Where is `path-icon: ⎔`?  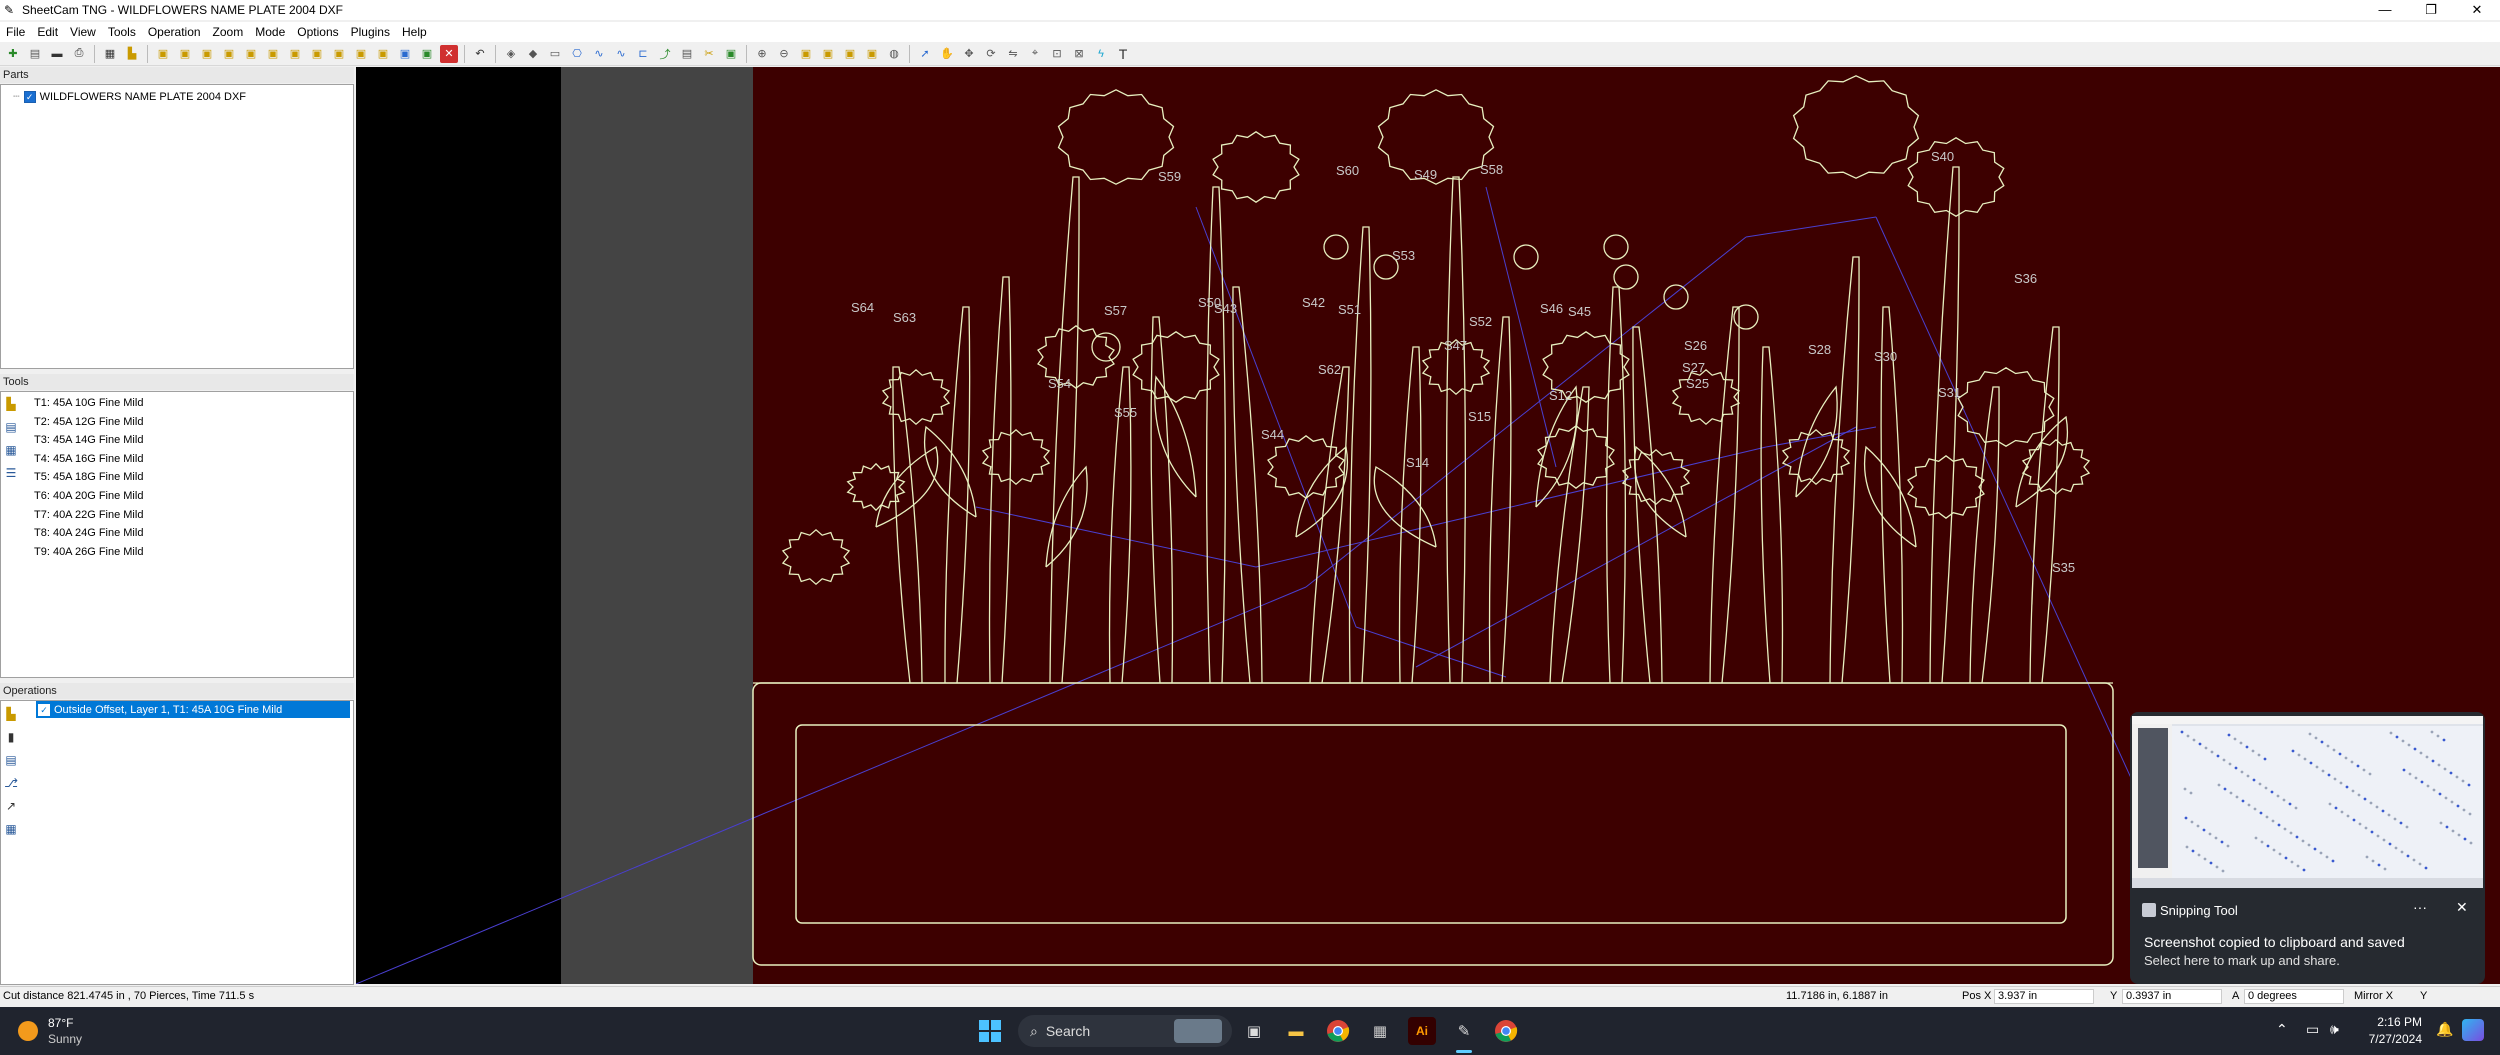
path-icon: ⎔ is located at coordinates (577, 54).